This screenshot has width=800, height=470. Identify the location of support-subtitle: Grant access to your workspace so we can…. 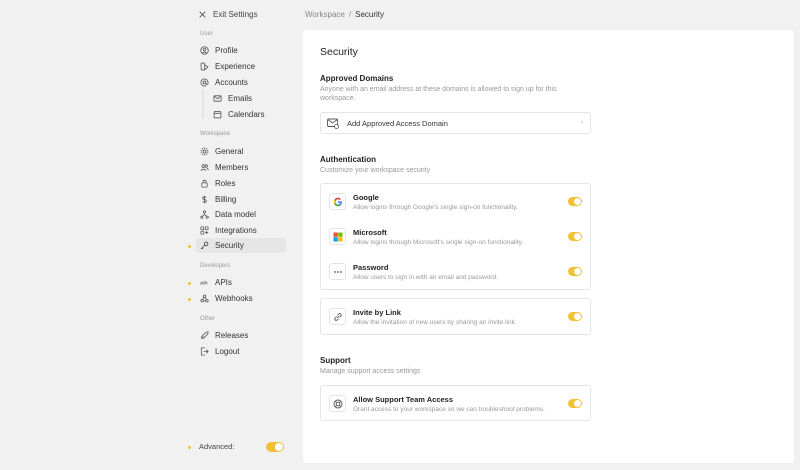
(449, 409).